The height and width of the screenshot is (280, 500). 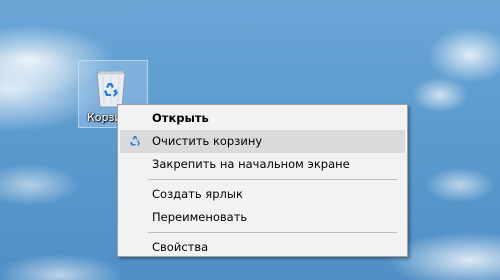 I want to click on menu-item-properties: Свойства, so click(x=262, y=247).